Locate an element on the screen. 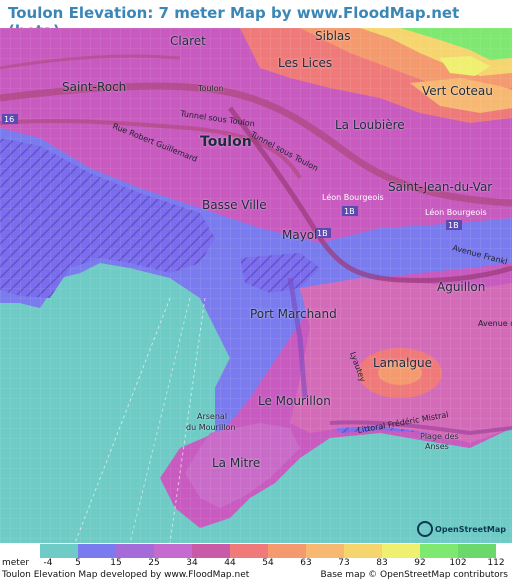 This screenshot has height=582, width=512. place-anses: Anses is located at coordinates (437, 446).